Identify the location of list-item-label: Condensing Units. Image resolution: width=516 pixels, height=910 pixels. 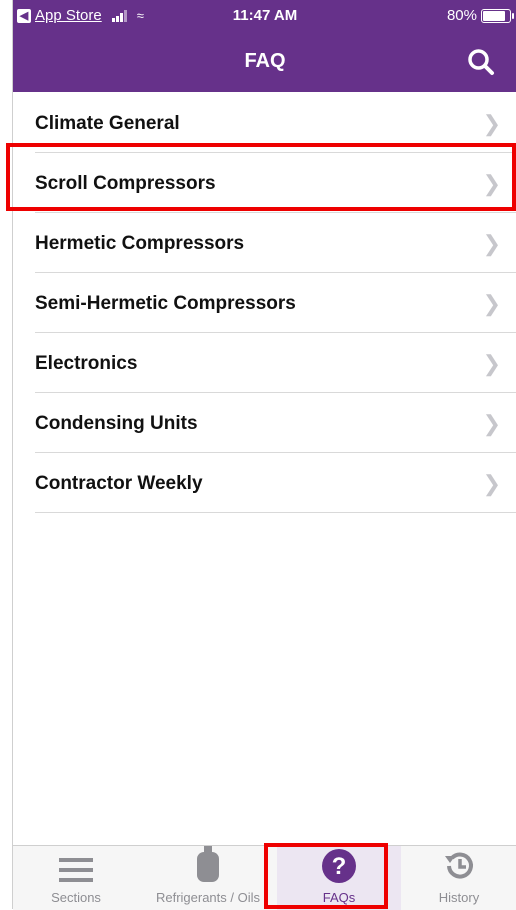
(116, 423).